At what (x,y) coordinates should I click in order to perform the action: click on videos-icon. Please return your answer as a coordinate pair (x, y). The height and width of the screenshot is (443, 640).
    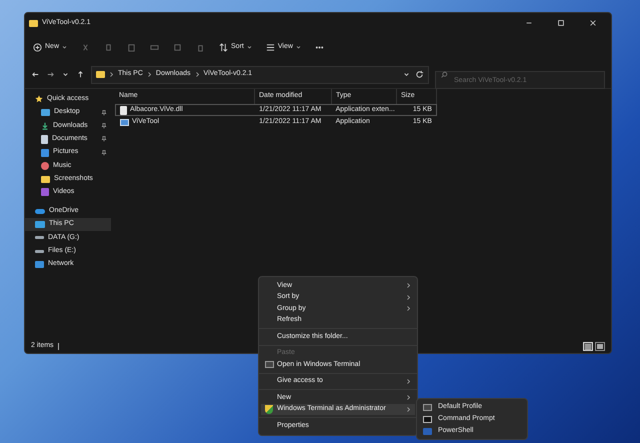
    Looking at the image, I should click on (45, 192).